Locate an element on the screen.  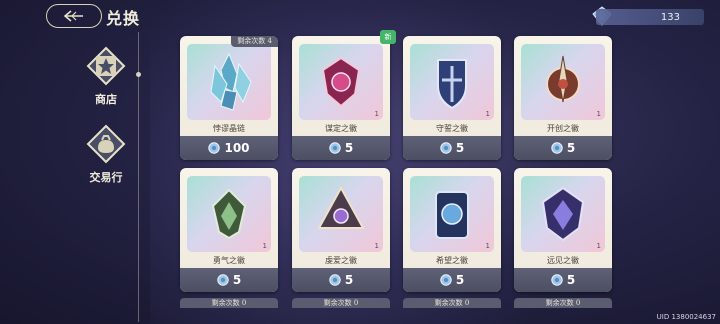
item-name: 谋定之徽 is located at coordinates (341, 128).